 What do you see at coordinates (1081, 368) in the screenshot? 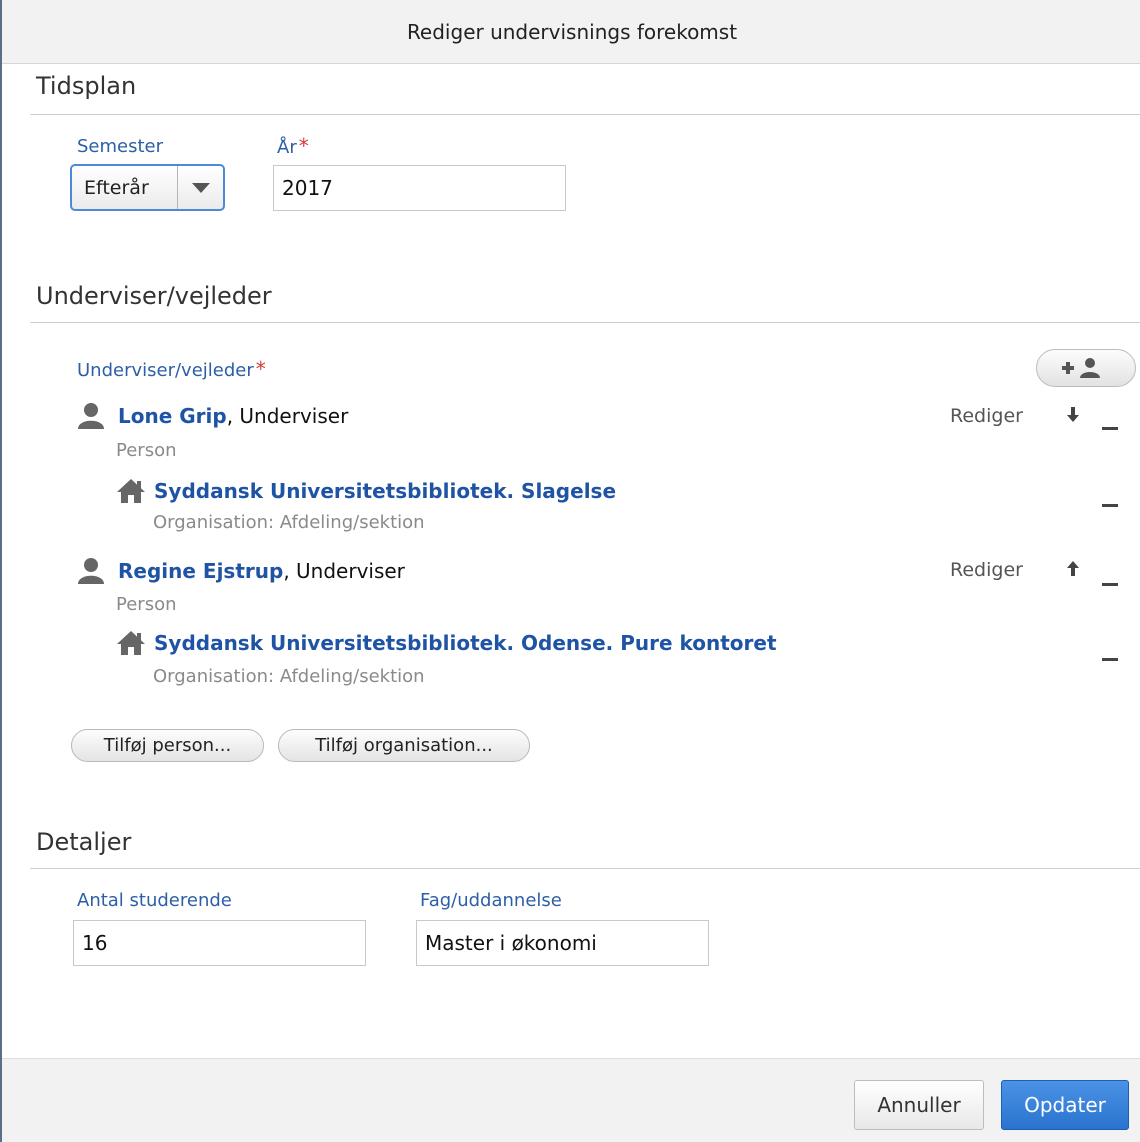
I see `add-person-icon` at bounding box center [1081, 368].